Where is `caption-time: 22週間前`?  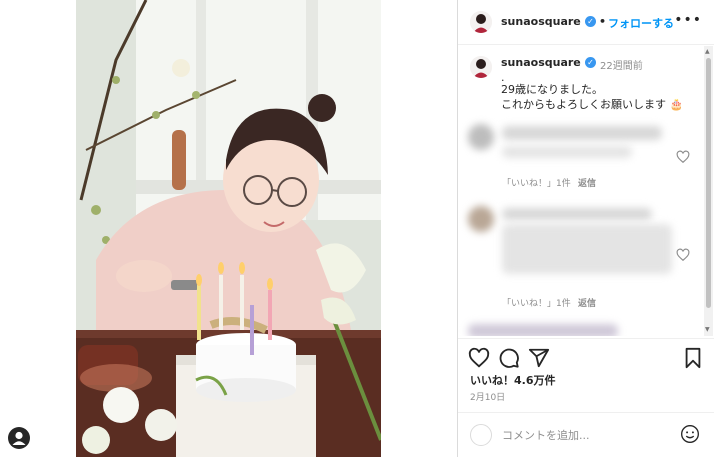
caption-time: 22週間前 is located at coordinates (621, 64).